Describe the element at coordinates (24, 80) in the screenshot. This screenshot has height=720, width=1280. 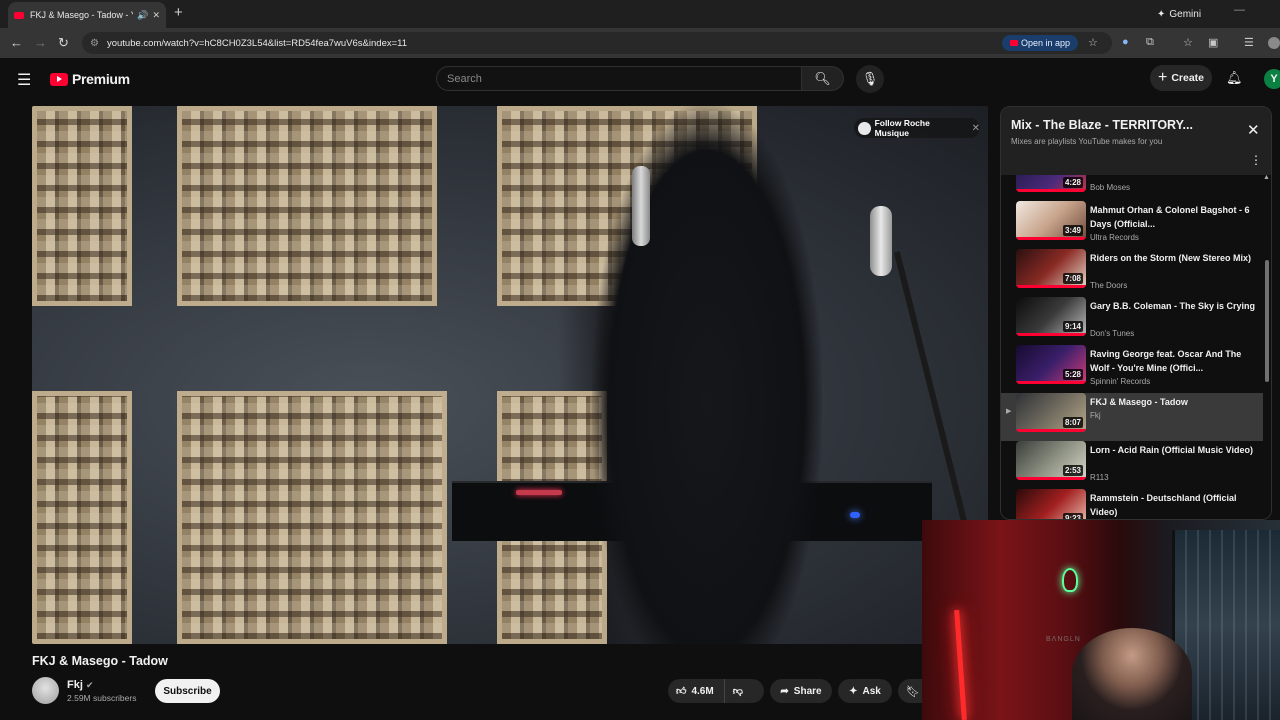
I see `hamburger-menu-icon: ☰` at that location.